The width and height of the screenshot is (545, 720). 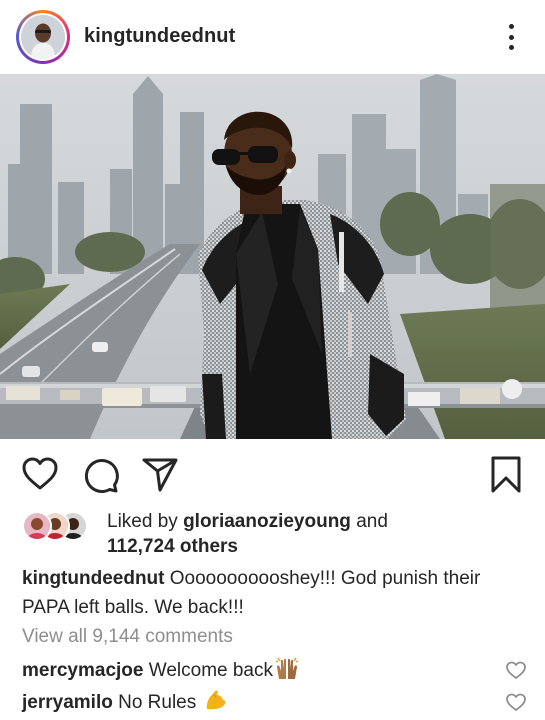 What do you see at coordinates (67, 702) in the screenshot?
I see `comment-author: jerryamilo` at bounding box center [67, 702].